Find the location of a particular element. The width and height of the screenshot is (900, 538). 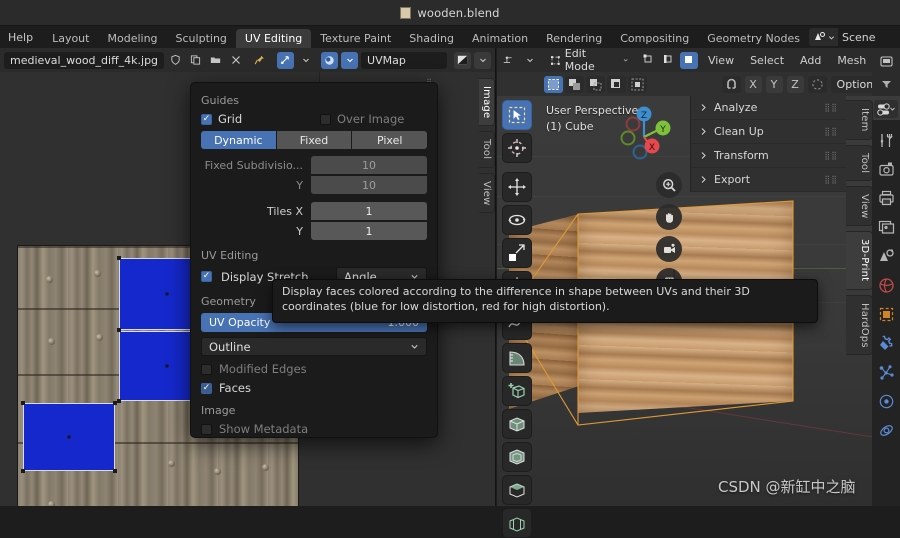

faces-checkbox: ✓ is located at coordinates (206, 388).